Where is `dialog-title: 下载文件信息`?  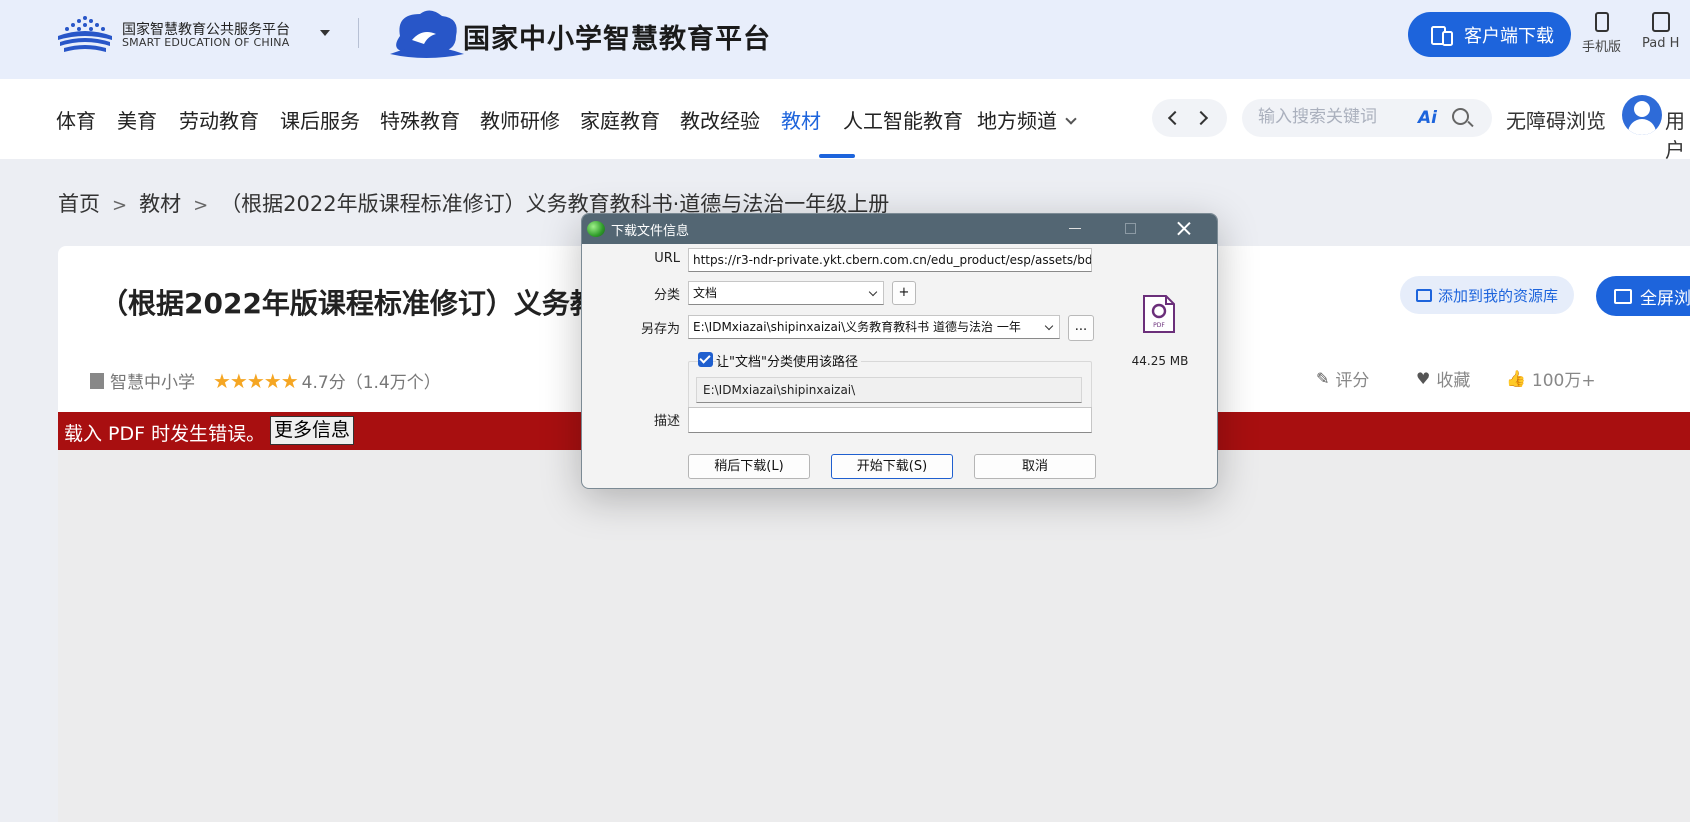 dialog-title: 下载文件信息 is located at coordinates (650, 231).